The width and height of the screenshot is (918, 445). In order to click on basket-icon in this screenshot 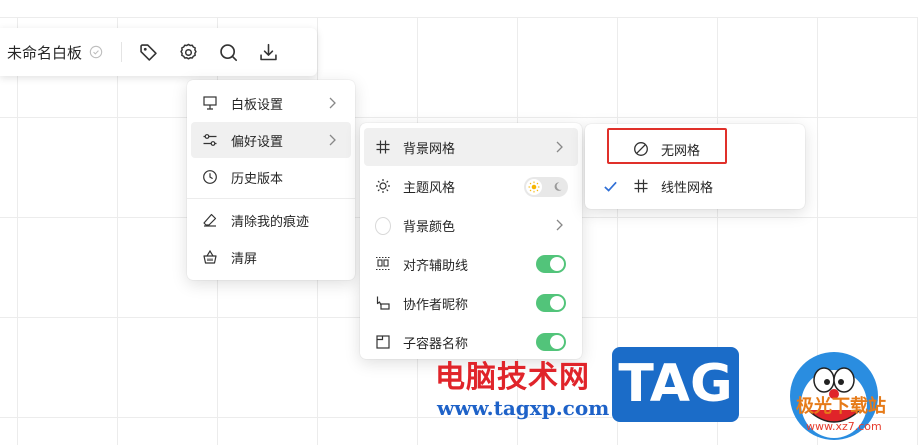, I will do `click(210, 257)`.